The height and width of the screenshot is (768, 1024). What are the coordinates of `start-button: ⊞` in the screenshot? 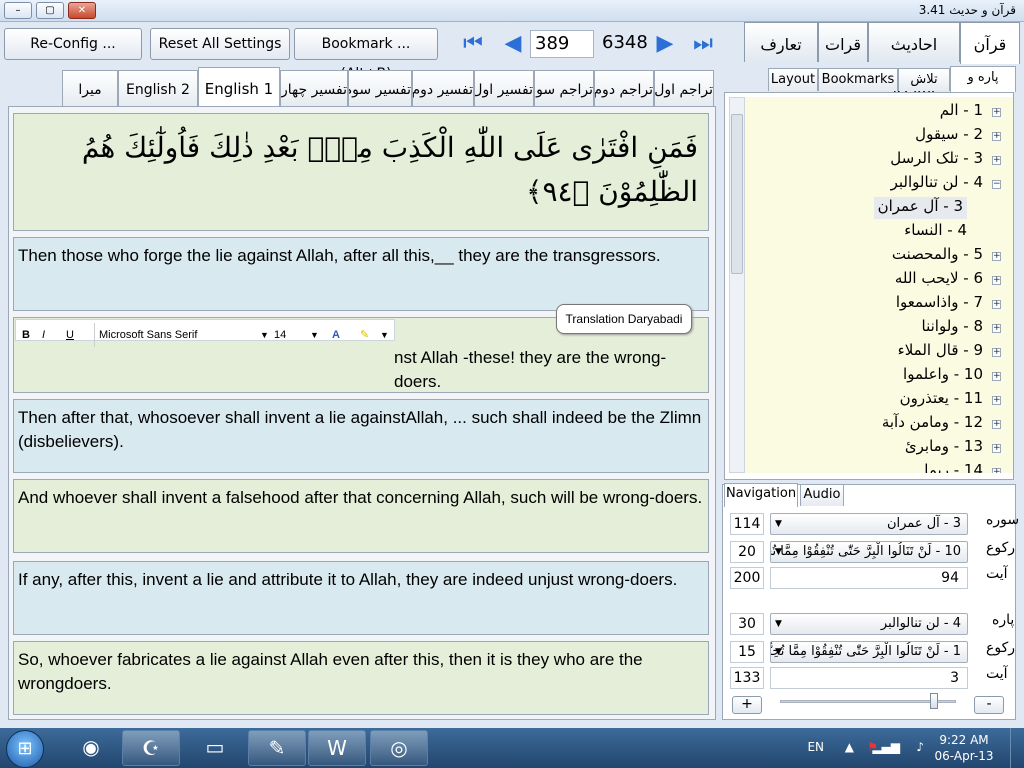 It's located at (25, 749).